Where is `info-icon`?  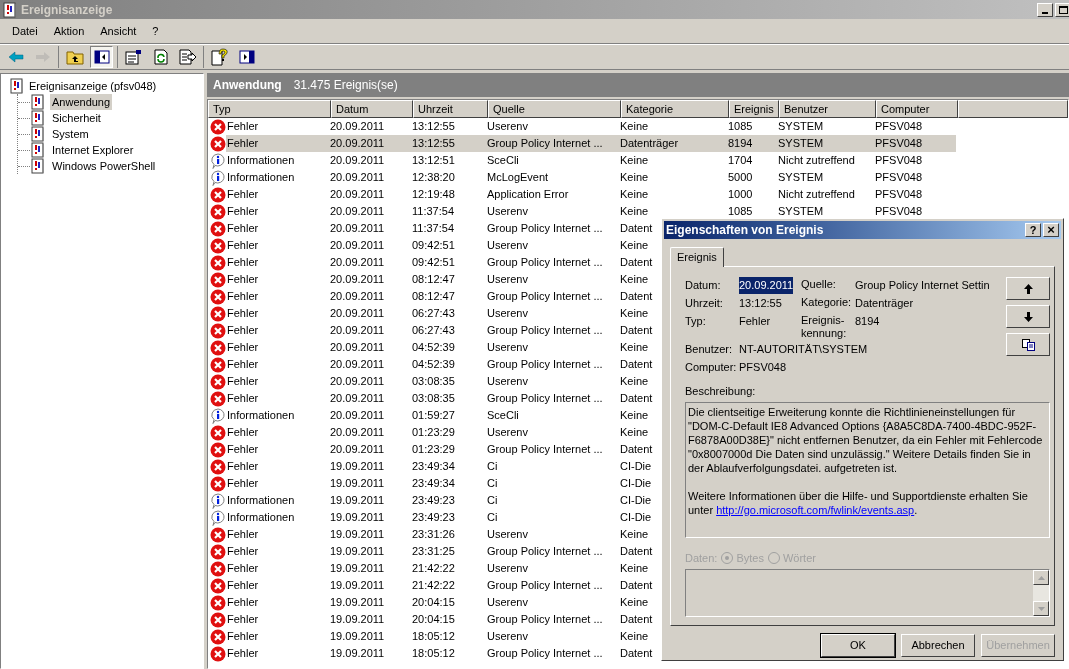 info-icon is located at coordinates (218, 177).